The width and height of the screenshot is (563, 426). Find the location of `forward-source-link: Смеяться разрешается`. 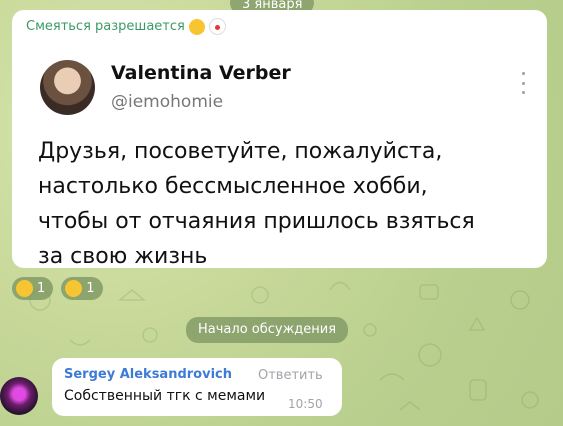

forward-source-link: Смеяться разрешается is located at coordinates (126, 26).